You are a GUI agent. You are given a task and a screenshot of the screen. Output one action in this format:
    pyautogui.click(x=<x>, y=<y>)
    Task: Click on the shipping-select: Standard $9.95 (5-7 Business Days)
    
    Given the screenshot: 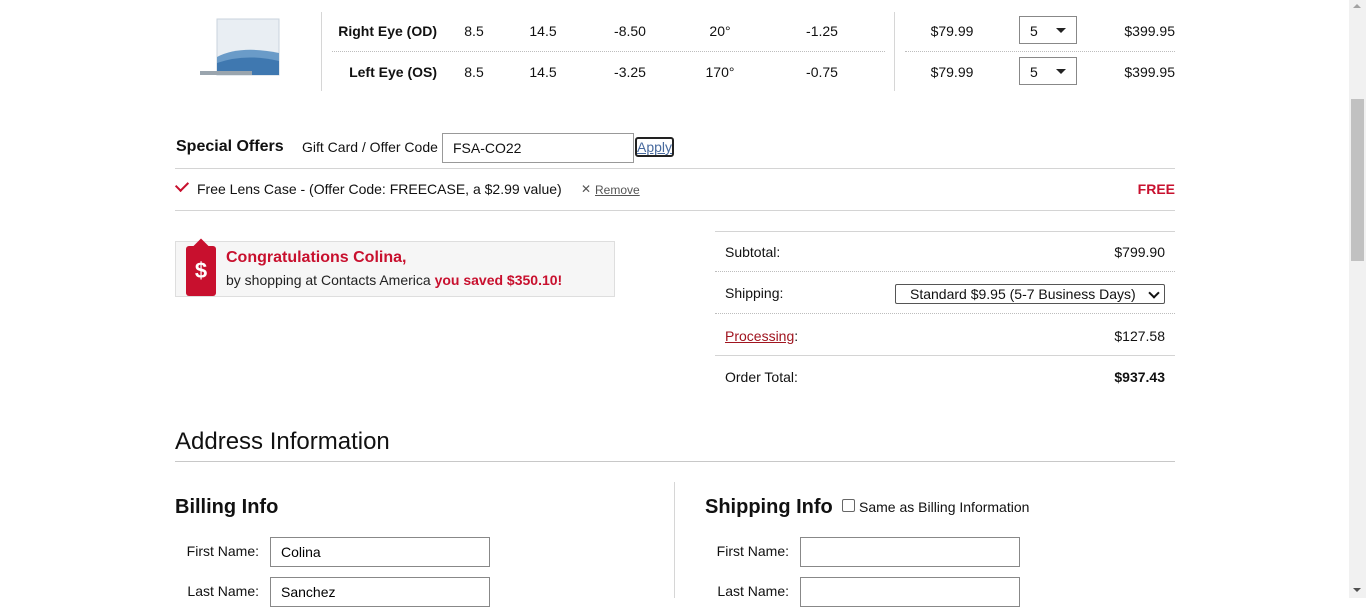 What is the action you would take?
    pyautogui.click(x=1030, y=294)
    